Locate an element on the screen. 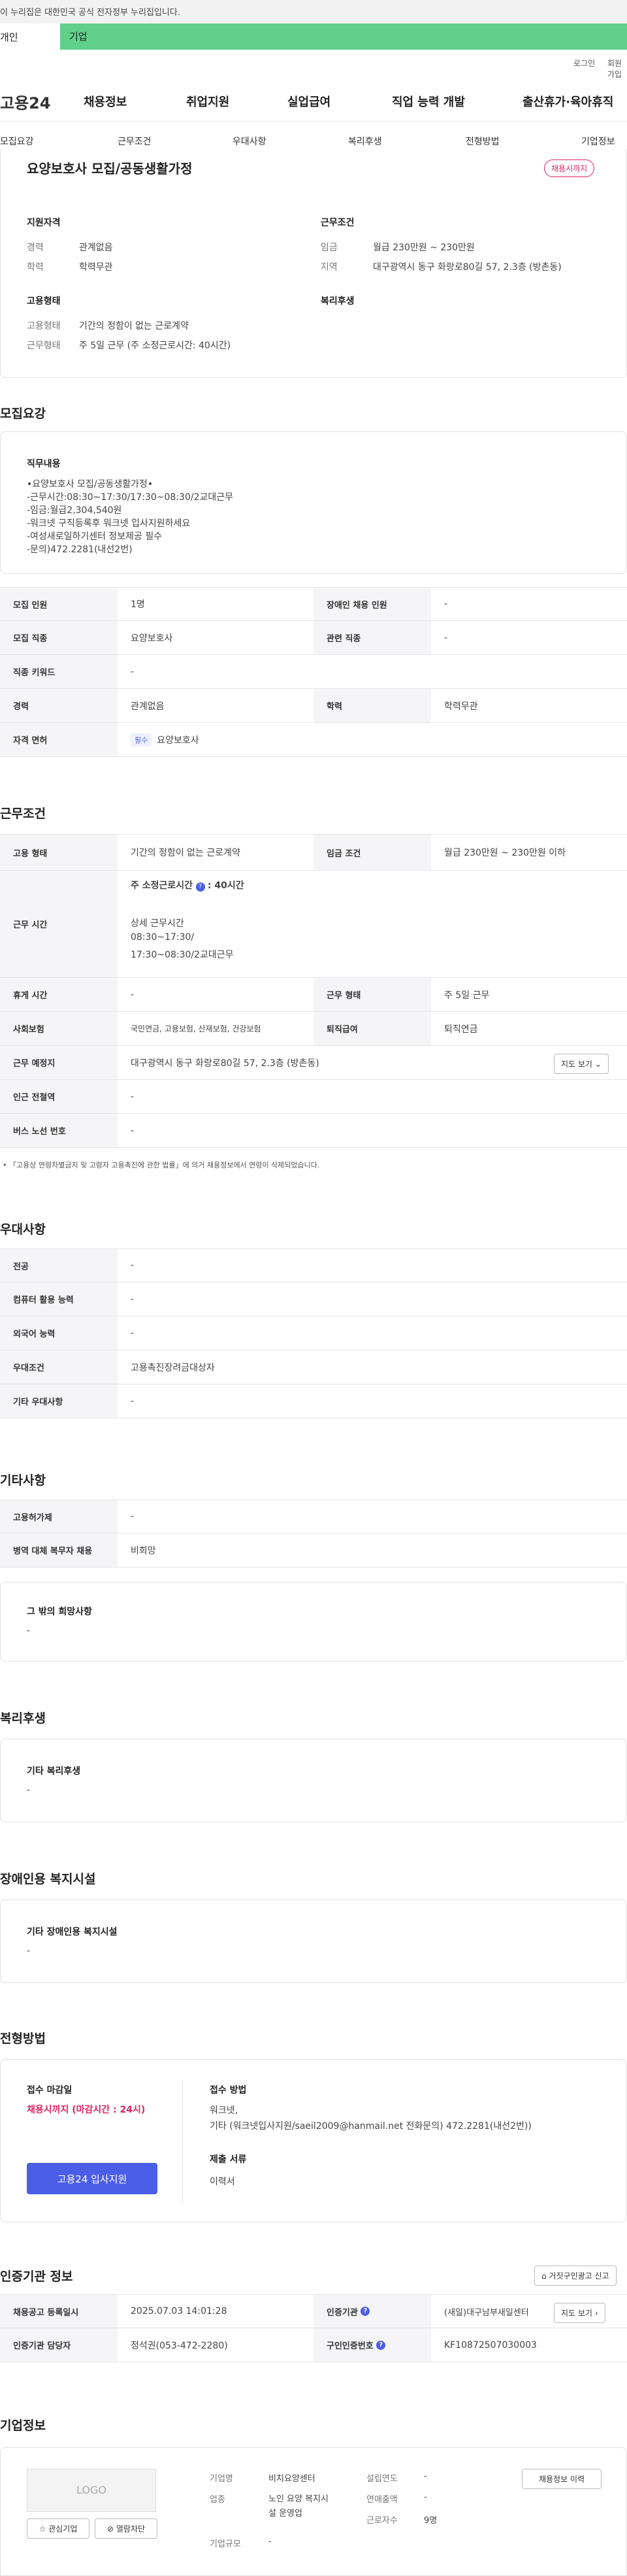 The width and height of the screenshot is (627, 2576). row-label: 고용허가제 is located at coordinates (59, 1517).